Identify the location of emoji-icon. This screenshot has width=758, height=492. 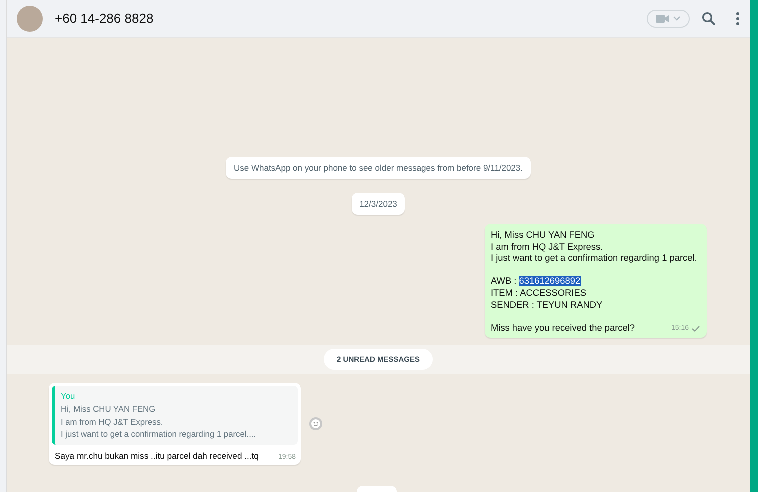
(316, 424).